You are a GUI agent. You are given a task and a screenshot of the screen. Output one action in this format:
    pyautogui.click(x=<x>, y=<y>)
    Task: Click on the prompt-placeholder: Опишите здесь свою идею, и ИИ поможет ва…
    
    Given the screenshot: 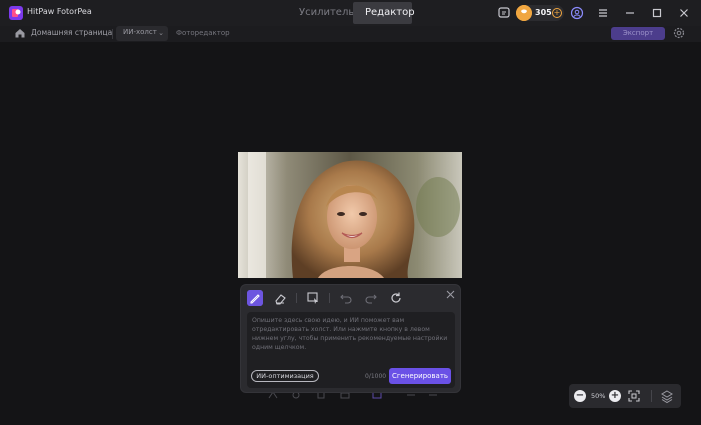 What is the action you would take?
    pyautogui.click(x=350, y=334)
    